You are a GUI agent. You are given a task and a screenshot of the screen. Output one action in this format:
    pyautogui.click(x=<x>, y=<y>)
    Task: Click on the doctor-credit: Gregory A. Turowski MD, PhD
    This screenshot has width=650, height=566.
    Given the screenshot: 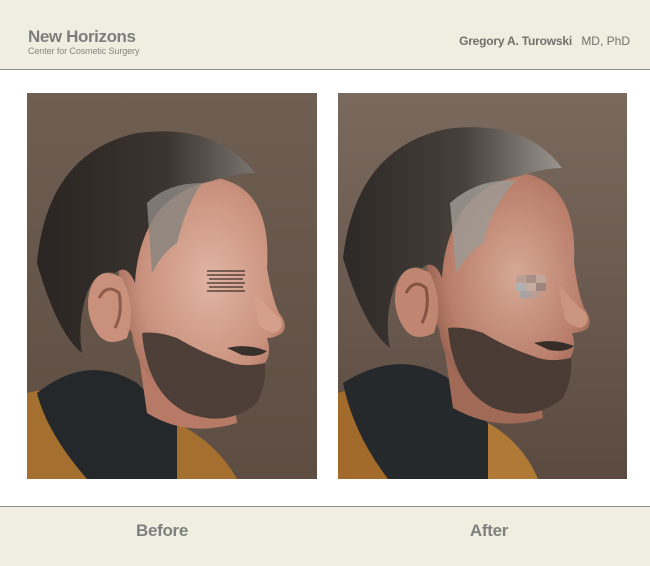 What is the action you would take?
    pyautogui.click(x=544, y=41)
    